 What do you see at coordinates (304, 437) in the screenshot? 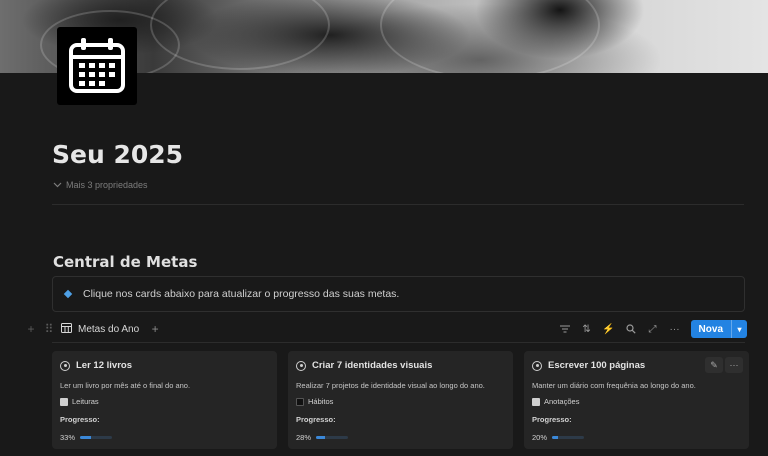
I see `progress-text: 28%` at bounding box center [304, 437].